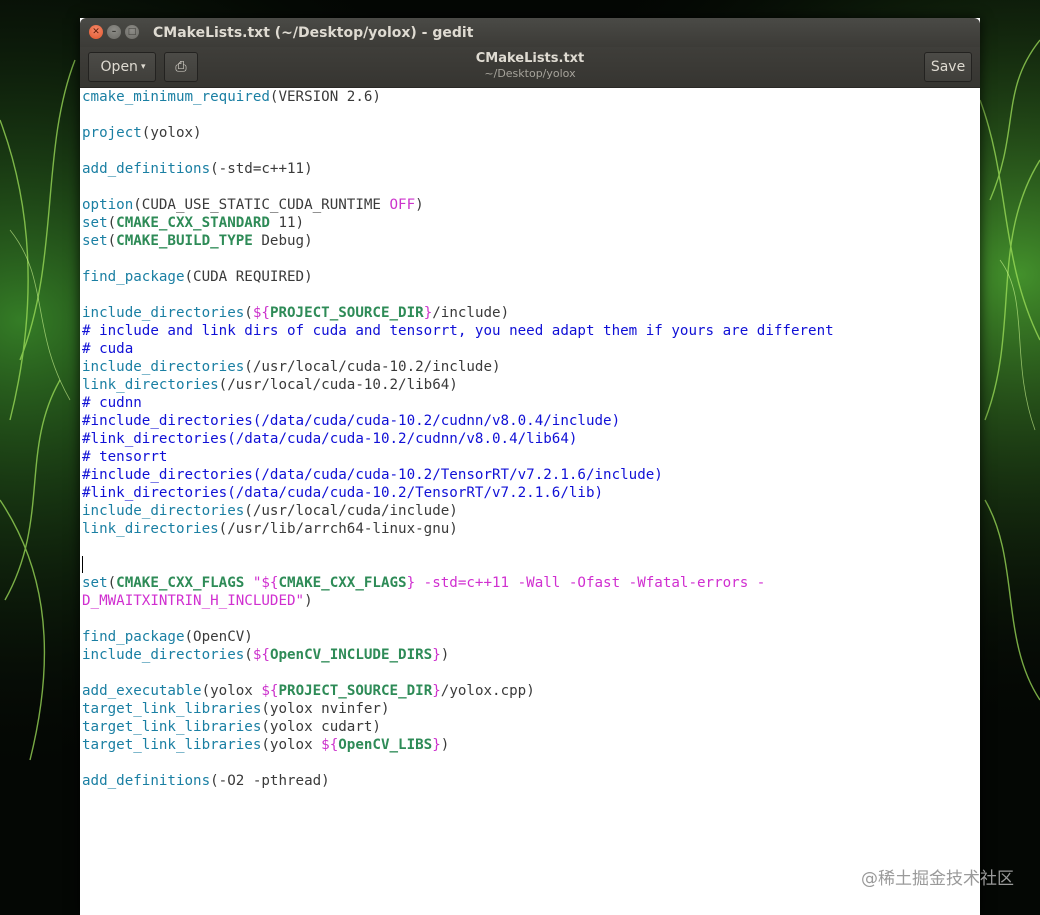  Describe the element at coordinates (531, 133) in the screenshot. I see `code-line: project(yolox)` at that location.